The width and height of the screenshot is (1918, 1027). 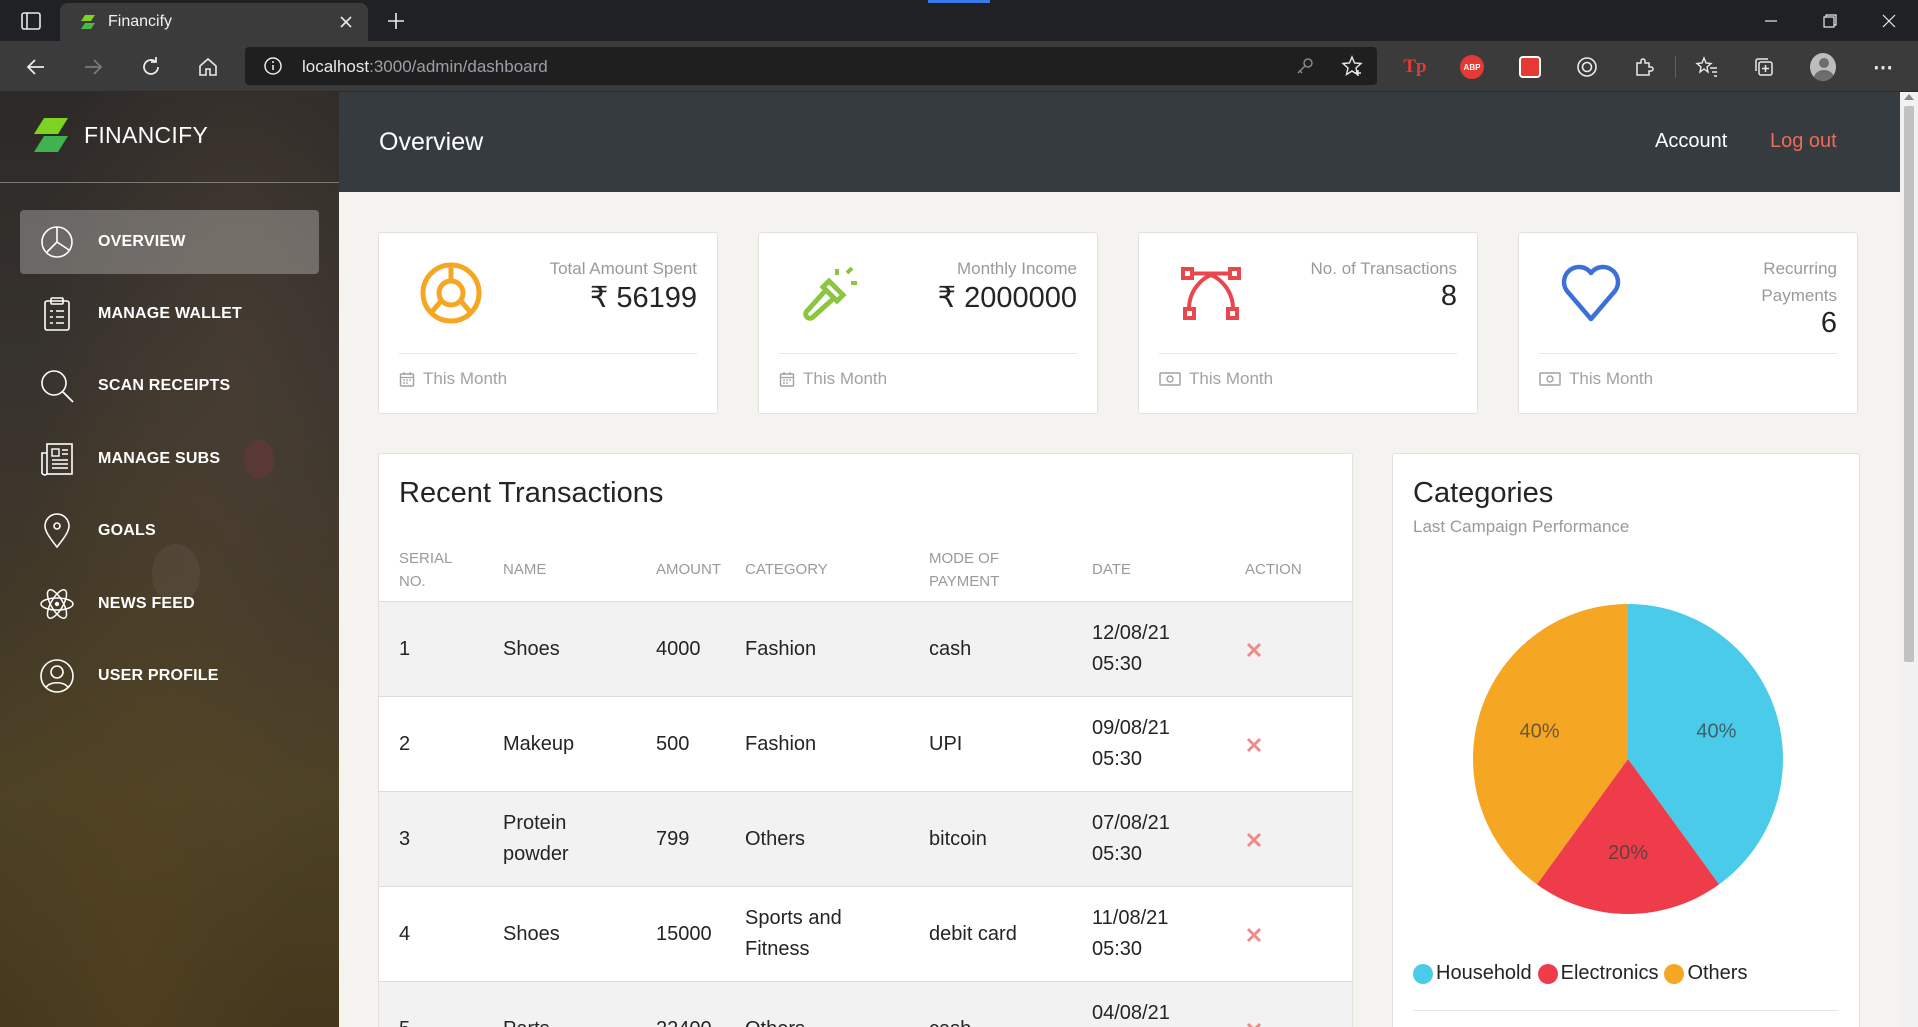 What do you see at coordinates (57, 386) in the screenshot?
I see `search-icon` at bounding box center [57, 386].